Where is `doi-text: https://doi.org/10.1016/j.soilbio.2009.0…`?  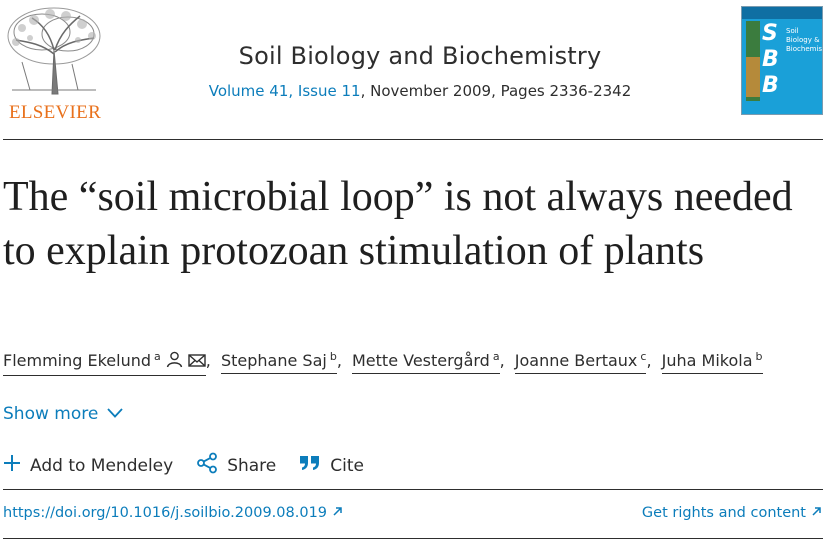
doi-text: https://doi.org/10.1016/j.soilbio.2009.0… is located at coordinates (165, 513).